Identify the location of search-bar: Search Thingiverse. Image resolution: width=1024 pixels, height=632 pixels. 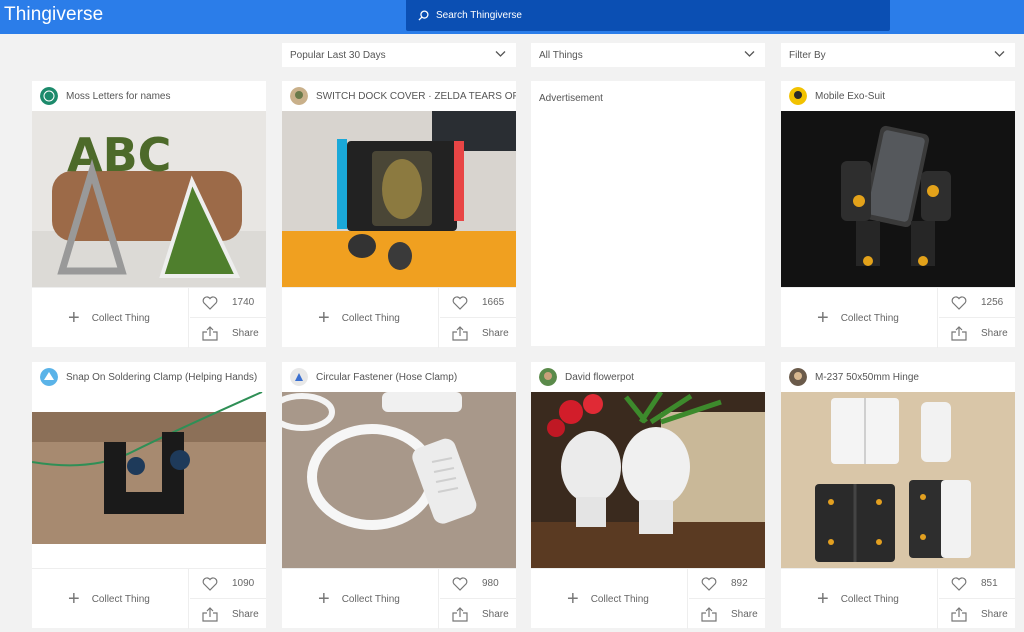
(648, 15).